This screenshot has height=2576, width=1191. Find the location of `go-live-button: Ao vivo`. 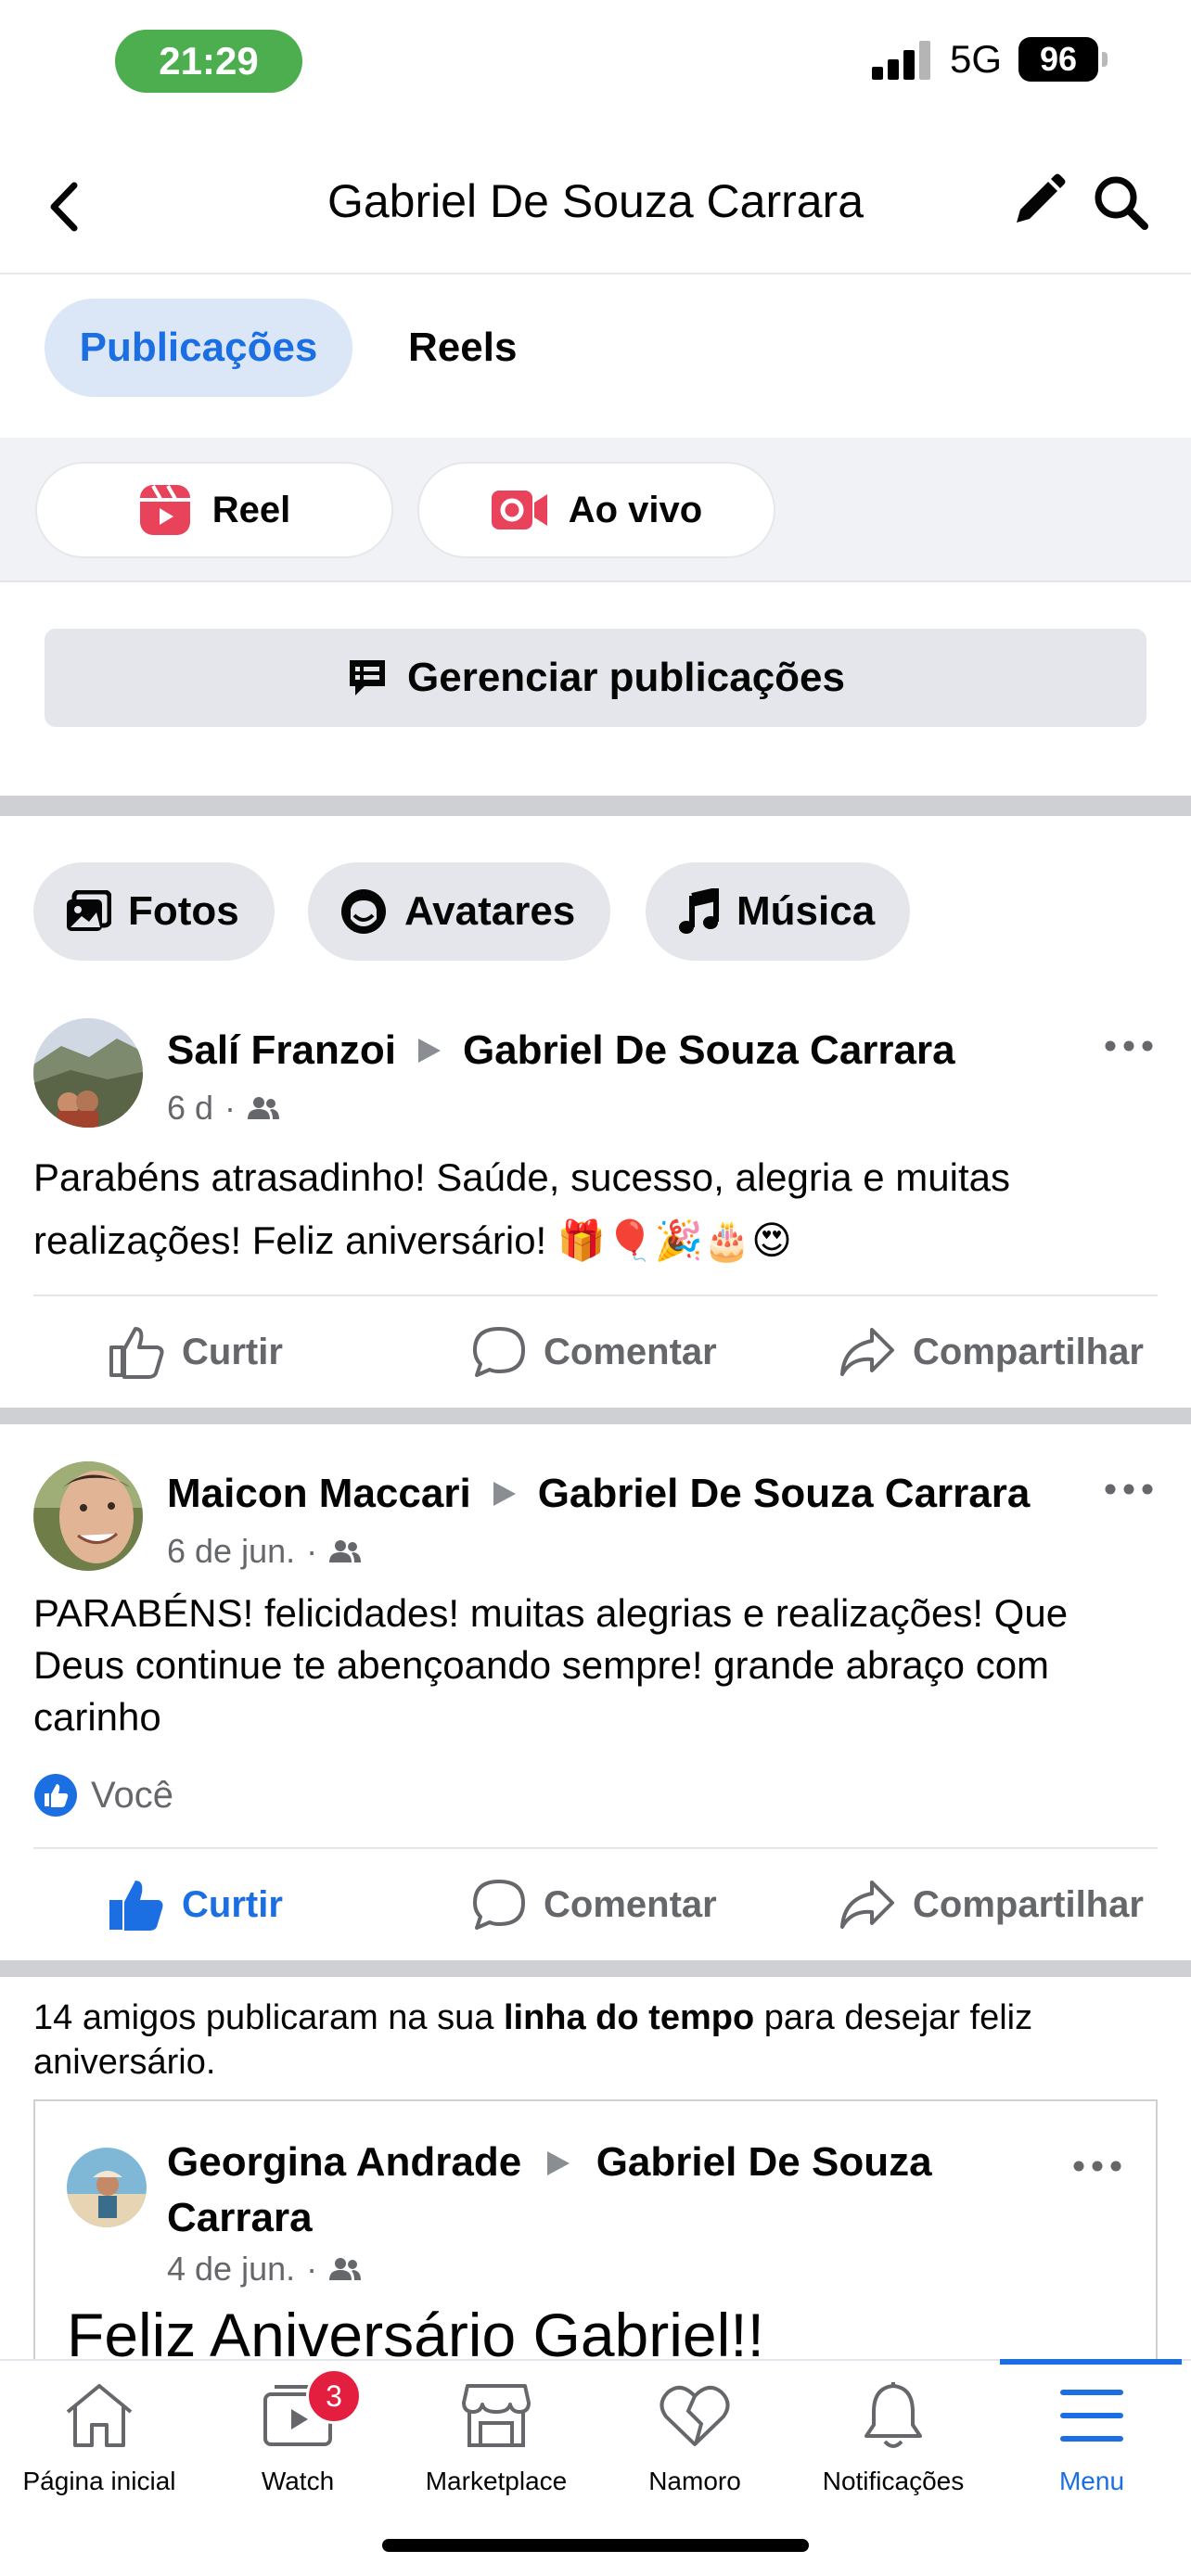

go-live-button: Ao vivo is located at coordinates (596, 510).